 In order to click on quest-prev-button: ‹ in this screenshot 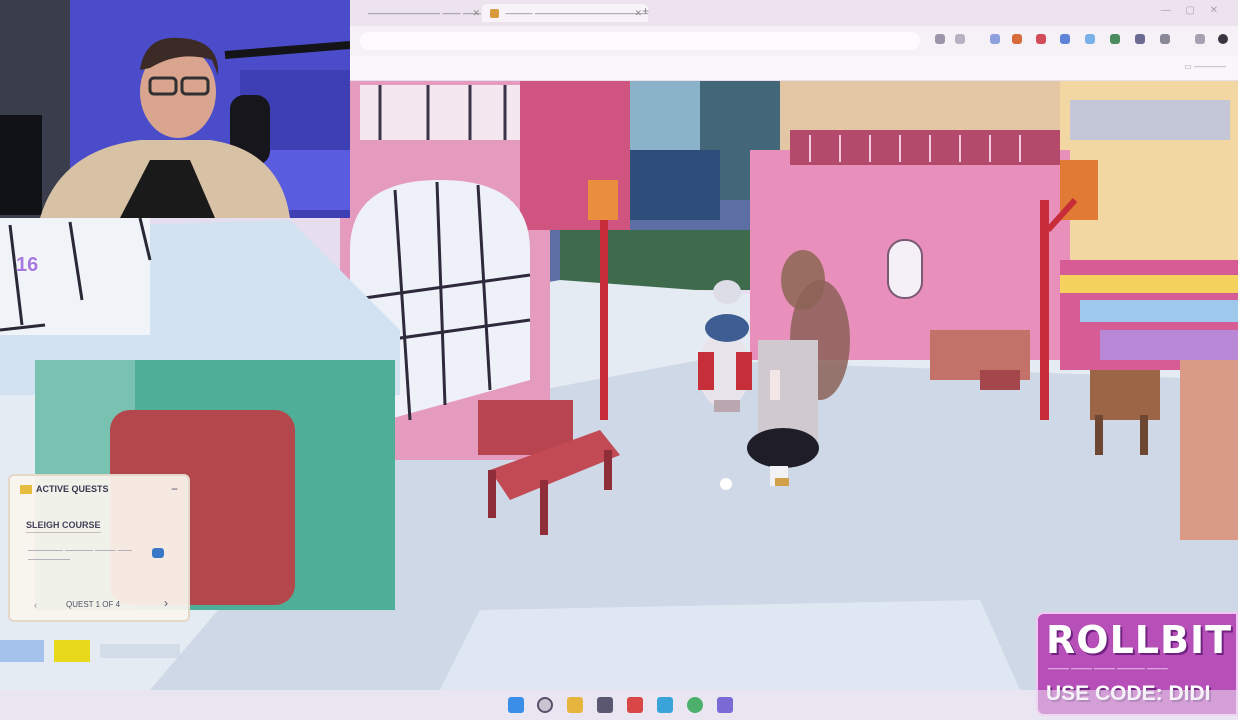, I will do `click(35, 605)`.